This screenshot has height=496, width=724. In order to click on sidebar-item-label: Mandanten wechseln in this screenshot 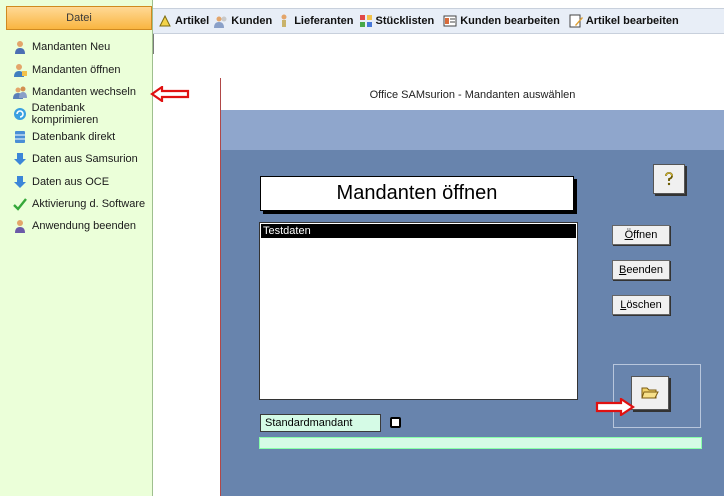, I will do `click(84, 91)`.